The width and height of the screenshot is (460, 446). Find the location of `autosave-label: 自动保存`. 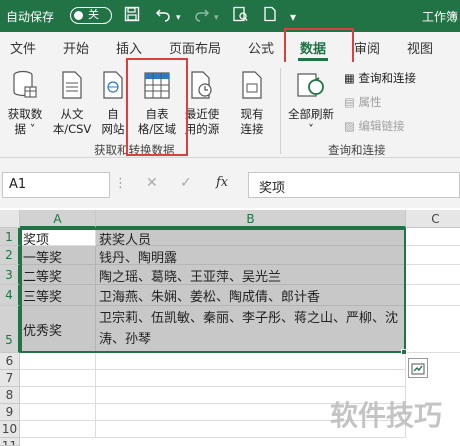

autosave-label: 自动保存 is located at coordinates (30, 17).